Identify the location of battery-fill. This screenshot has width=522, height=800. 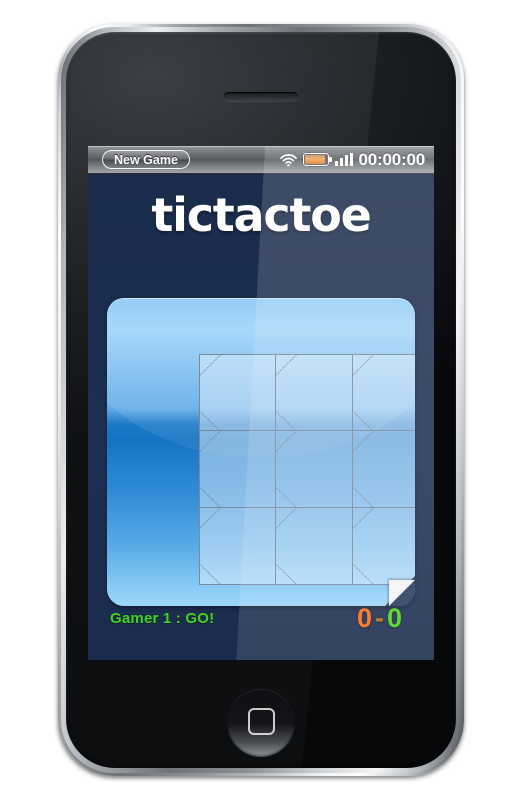
(314, 159).